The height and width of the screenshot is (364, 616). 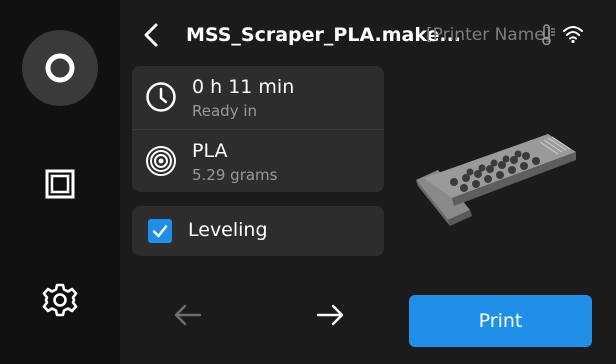 I want to click on model-preview-image, so click(x=503, y=178).